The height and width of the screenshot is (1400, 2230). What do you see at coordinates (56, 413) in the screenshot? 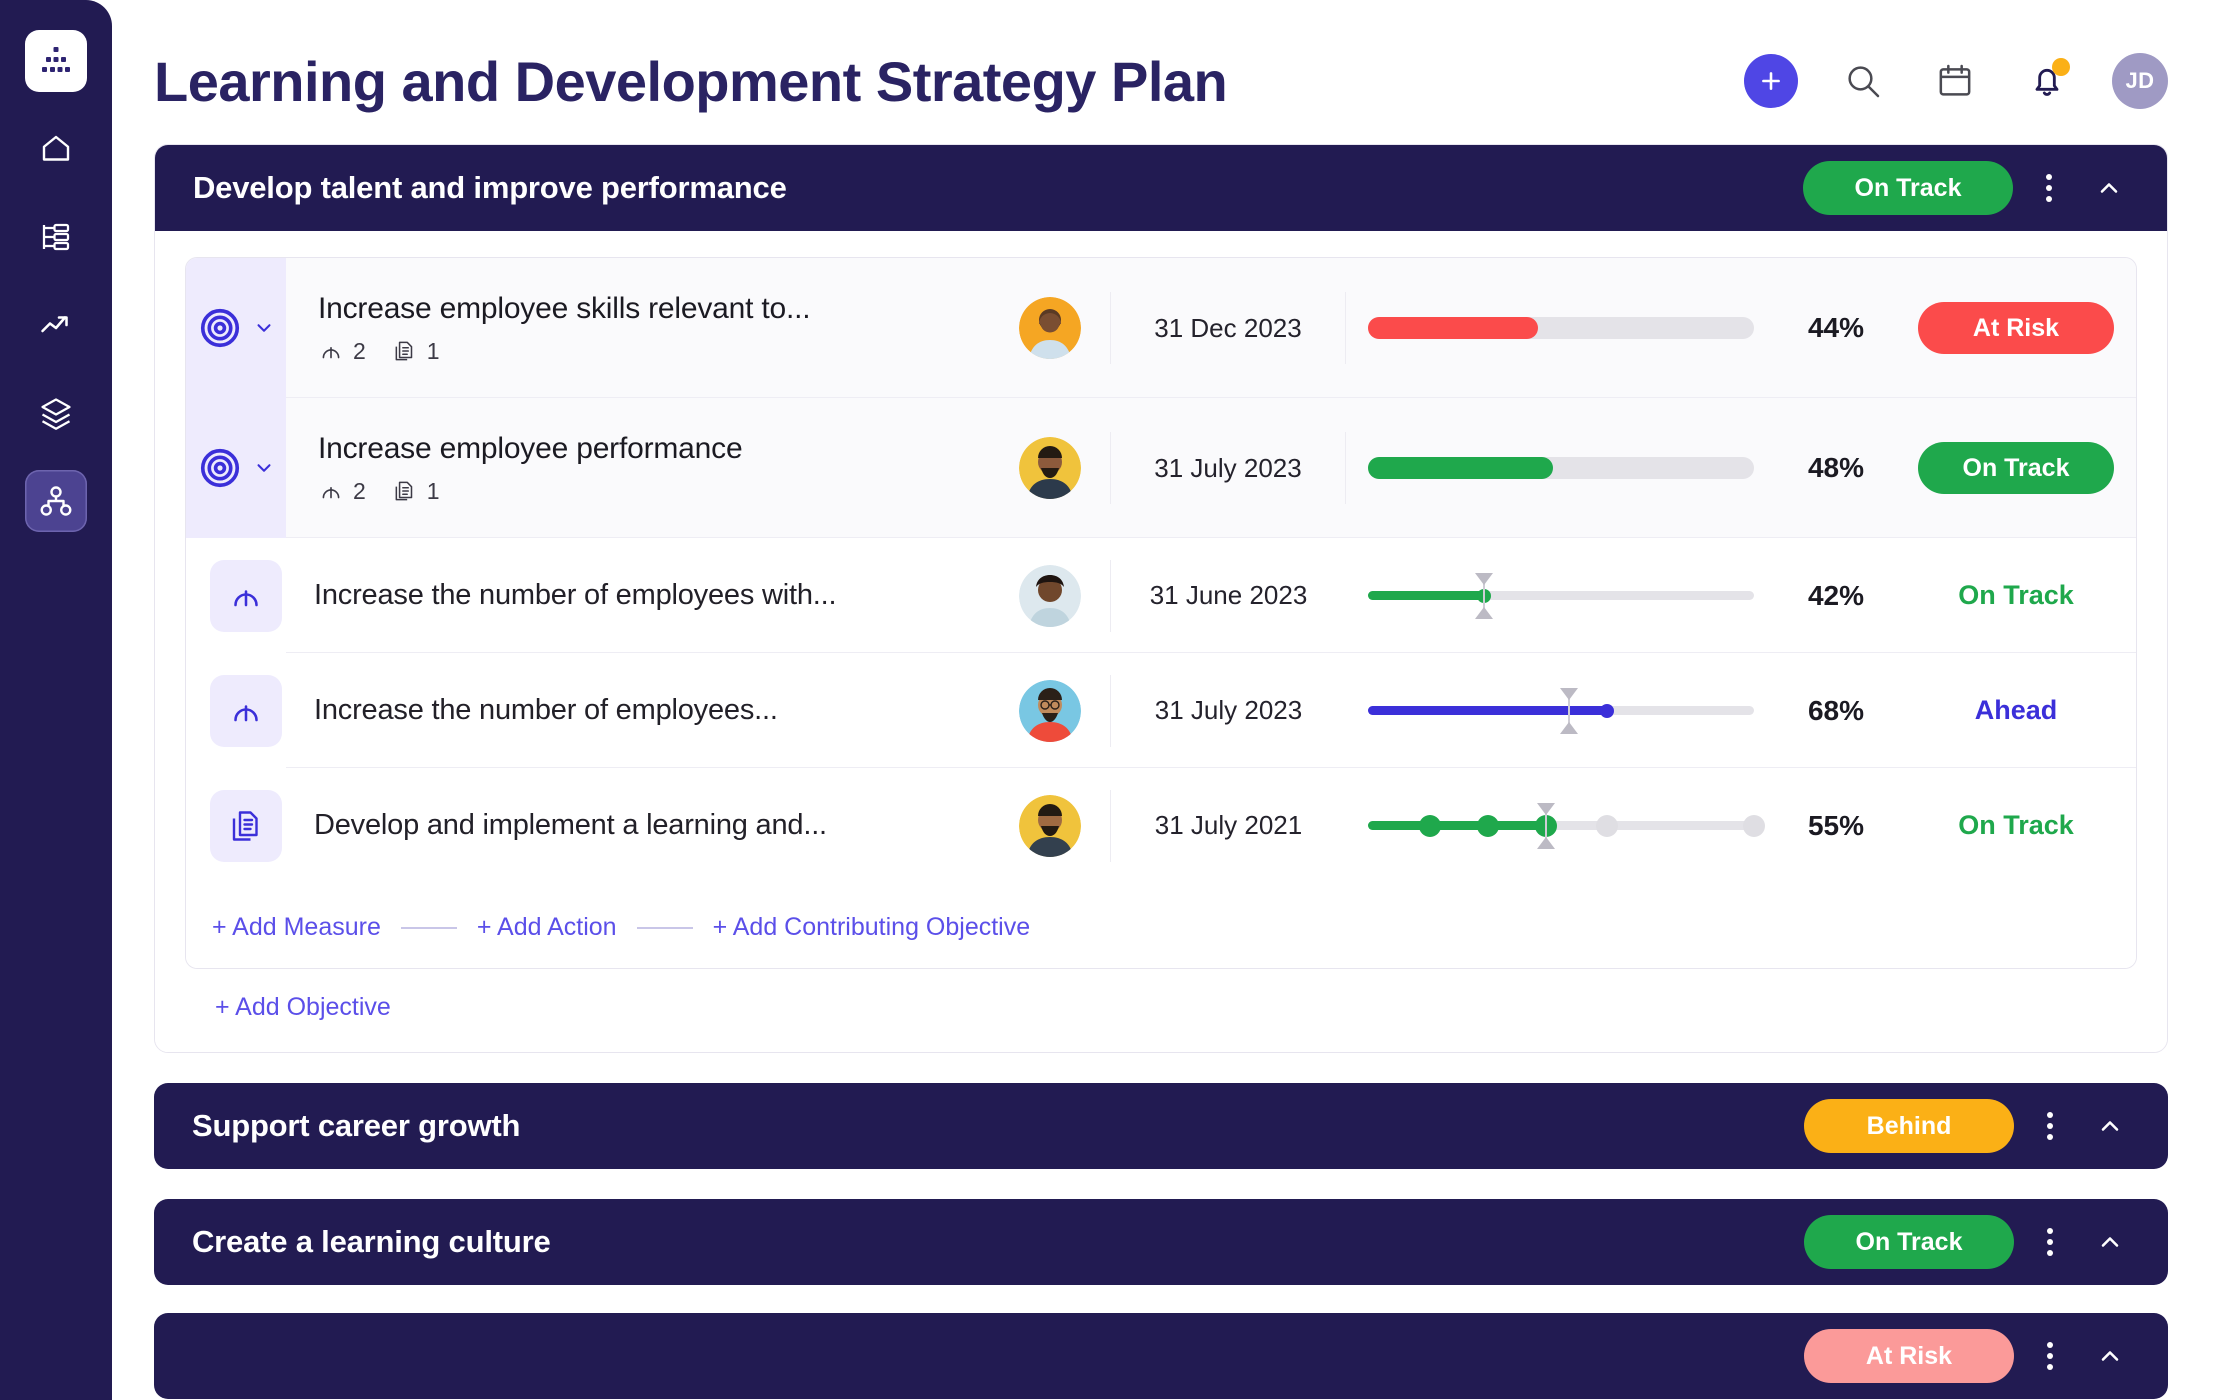
I see `sidebar-item-layers` at bounding box center [56, 413].